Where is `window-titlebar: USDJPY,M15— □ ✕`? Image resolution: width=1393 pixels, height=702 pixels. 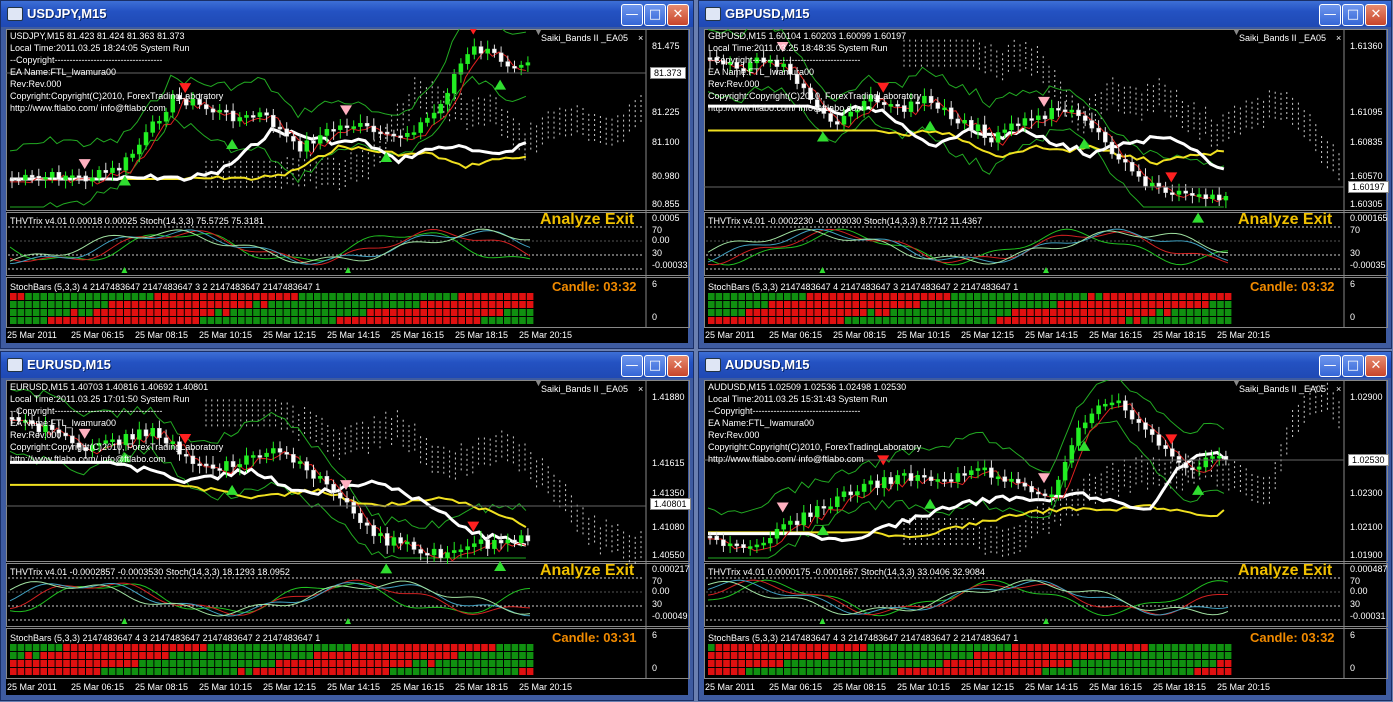
window-titlebar: USDJPY,M15— □ ✕ is located at coordinates (347, 14).